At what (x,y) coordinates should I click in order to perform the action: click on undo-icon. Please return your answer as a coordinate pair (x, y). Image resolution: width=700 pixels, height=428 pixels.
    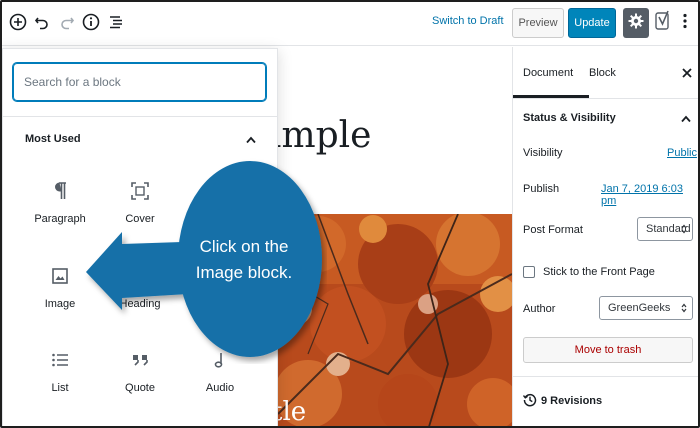
    Looking at the image, I should click on (42, 22).